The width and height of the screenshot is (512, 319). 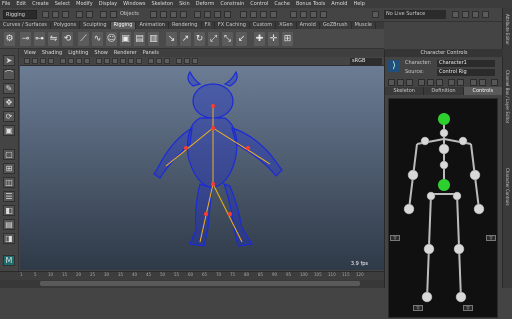 I want to click on tab-controls: Controls, so click(x=483, y=91).